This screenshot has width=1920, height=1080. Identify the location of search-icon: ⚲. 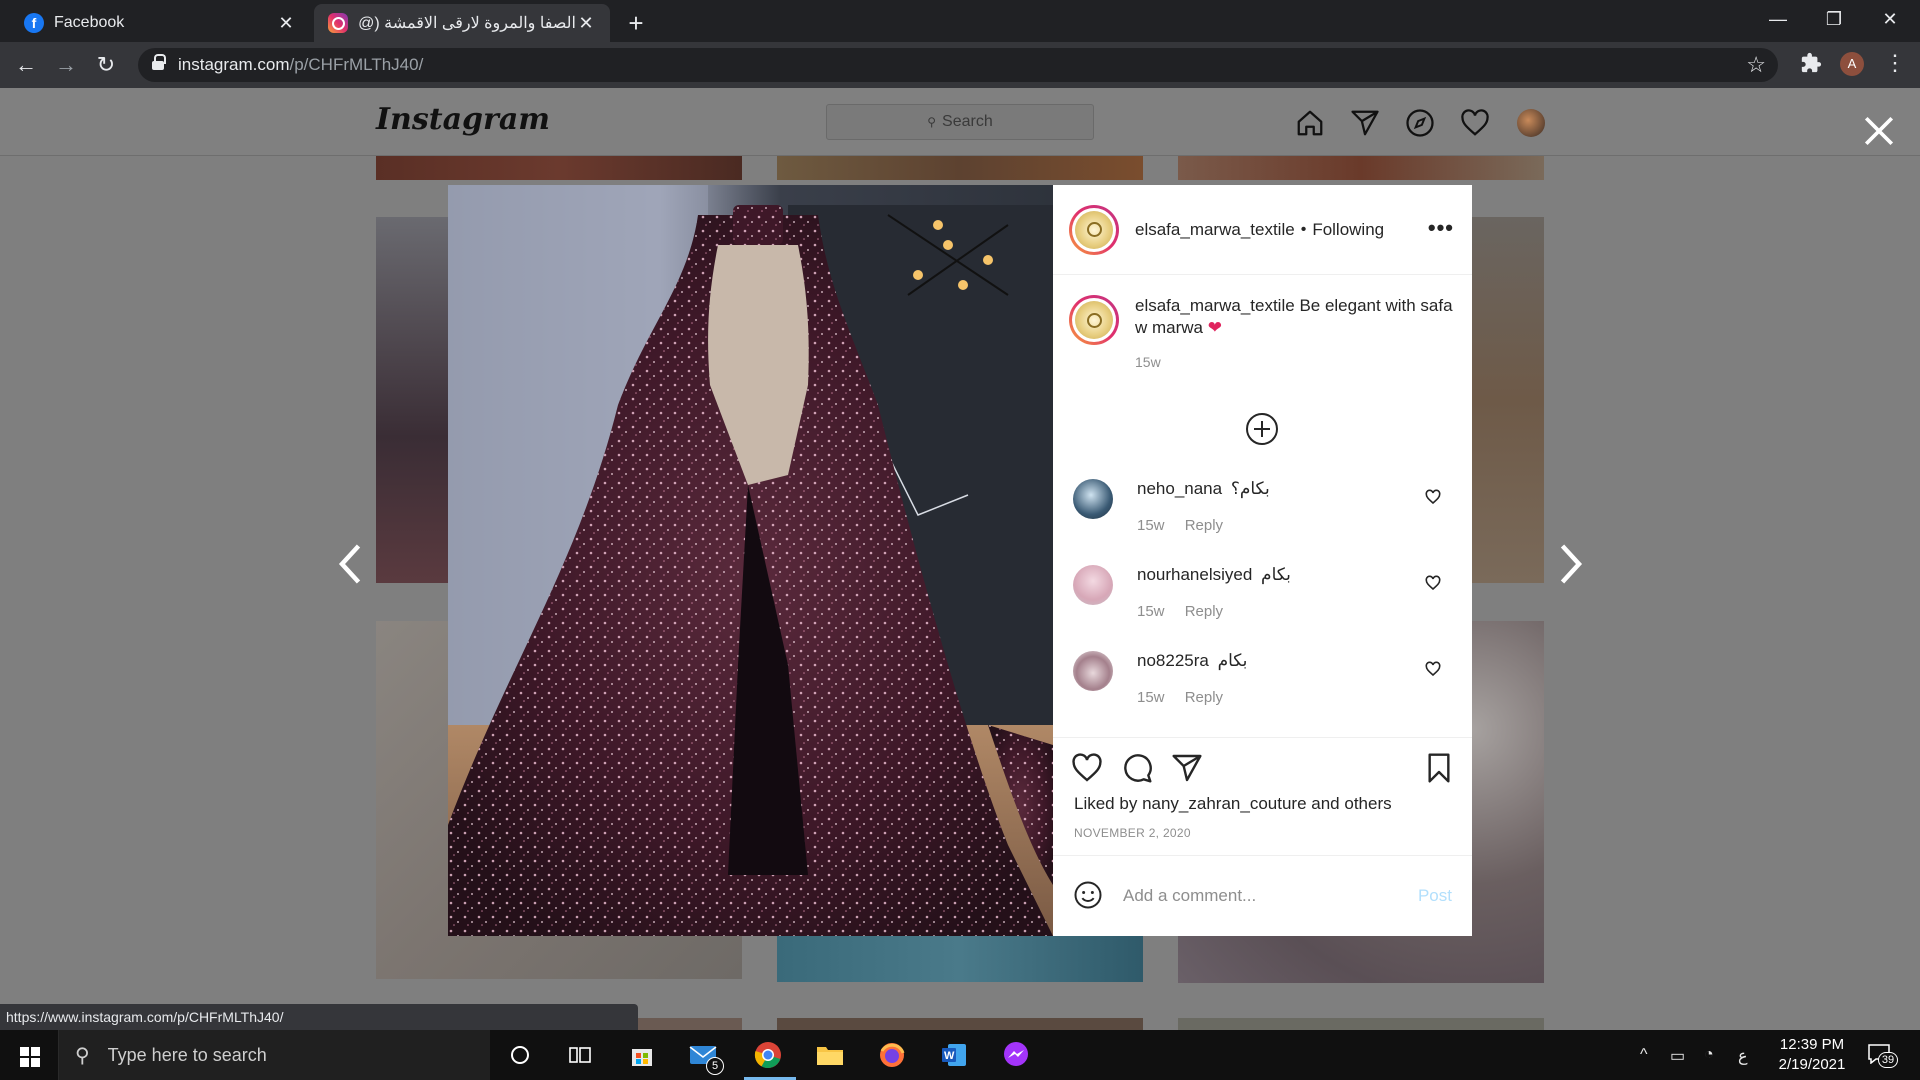
(932, 122).